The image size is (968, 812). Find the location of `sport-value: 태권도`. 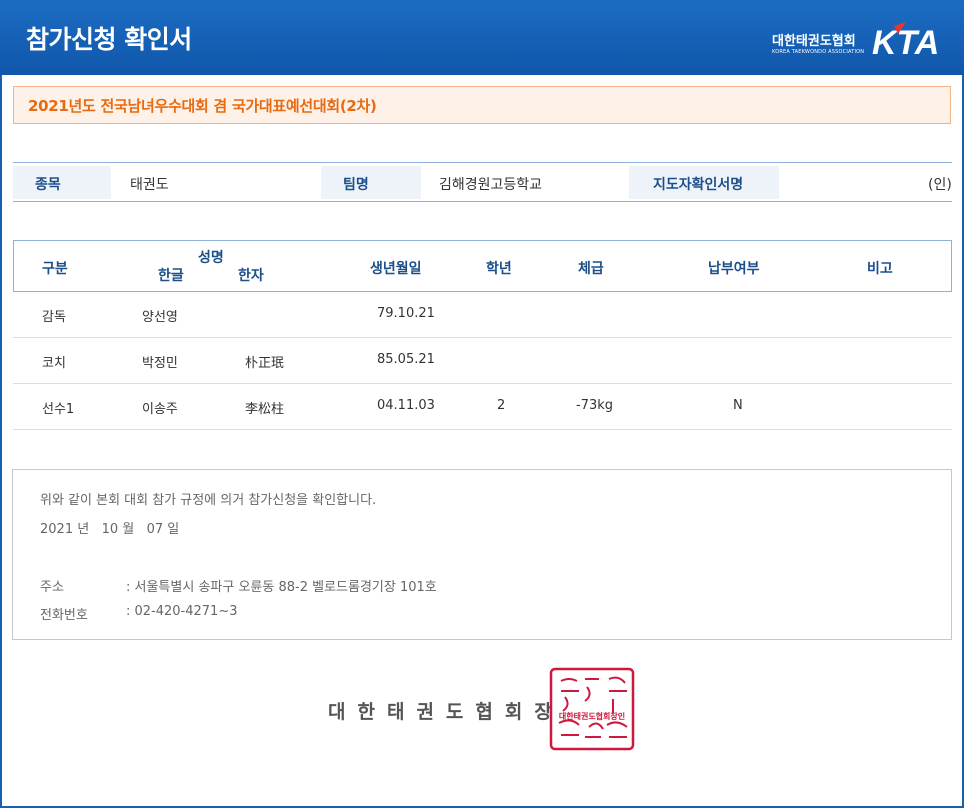

sport-value: 태권도 is located at coordinates (149, 185).